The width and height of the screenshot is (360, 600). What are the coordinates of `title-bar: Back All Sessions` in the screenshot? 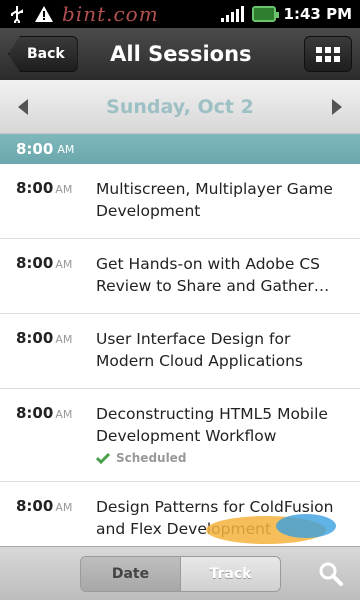 It's located at (180, 54).